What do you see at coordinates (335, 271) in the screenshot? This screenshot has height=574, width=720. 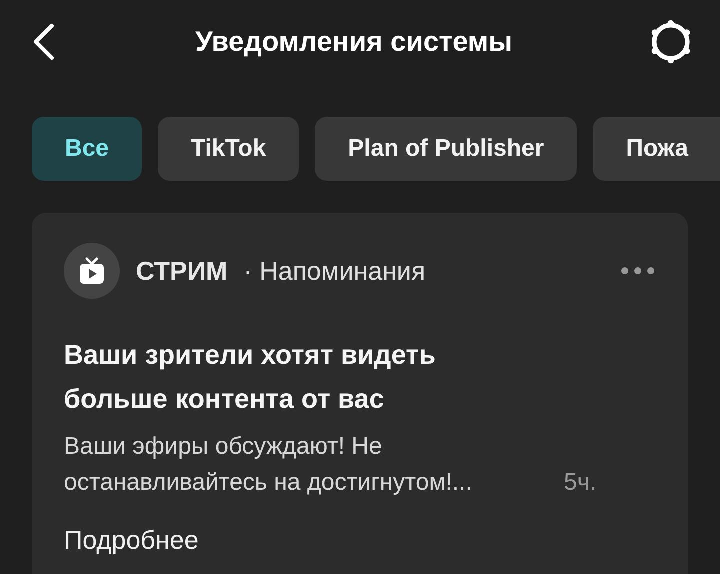 I see `category-label: · Напоминания` at bounding box center [335, 271].